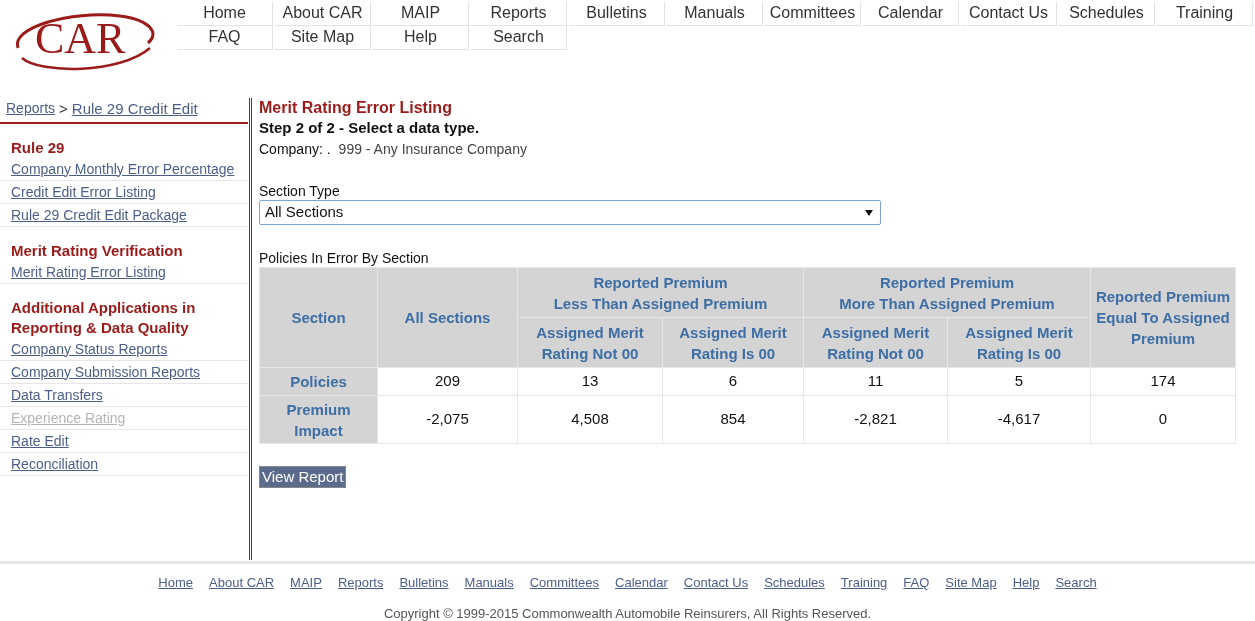 The image size is (1255, 621). I want to click on table-caption: Policies In Error By Section, so click(344, 258).